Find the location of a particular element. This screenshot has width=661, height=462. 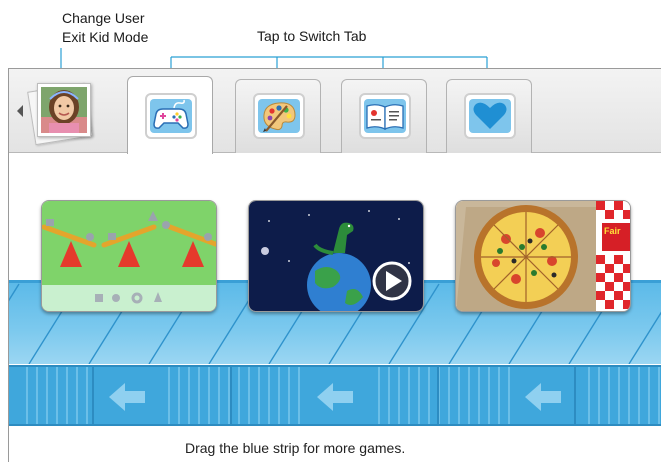

game-card-seesaw is located at coordinates (129, 256).